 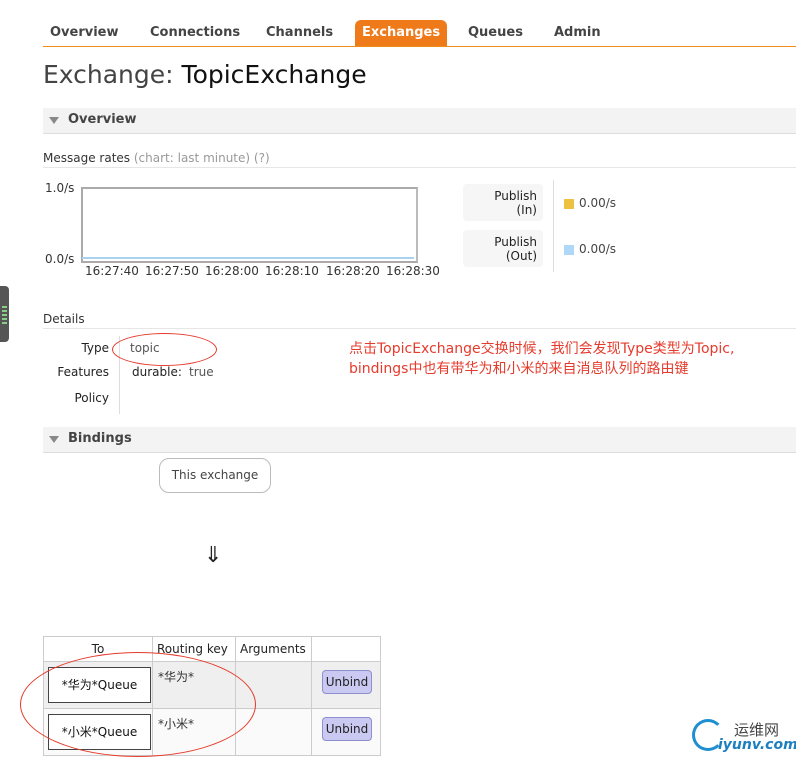 What do you see at coordinates (273, 649) in the screenshot?
I see `column-header-arguments: Arguments` at bounding box center [273, 649].